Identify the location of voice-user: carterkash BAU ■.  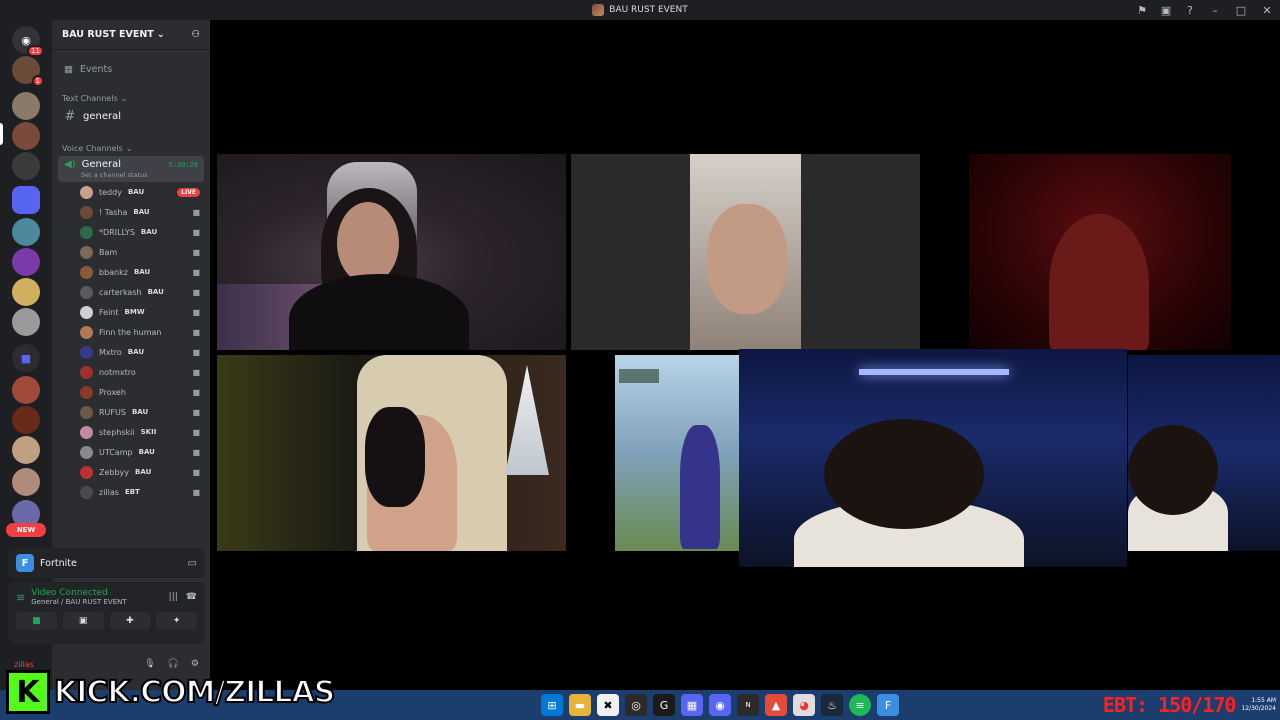
(140, 292).